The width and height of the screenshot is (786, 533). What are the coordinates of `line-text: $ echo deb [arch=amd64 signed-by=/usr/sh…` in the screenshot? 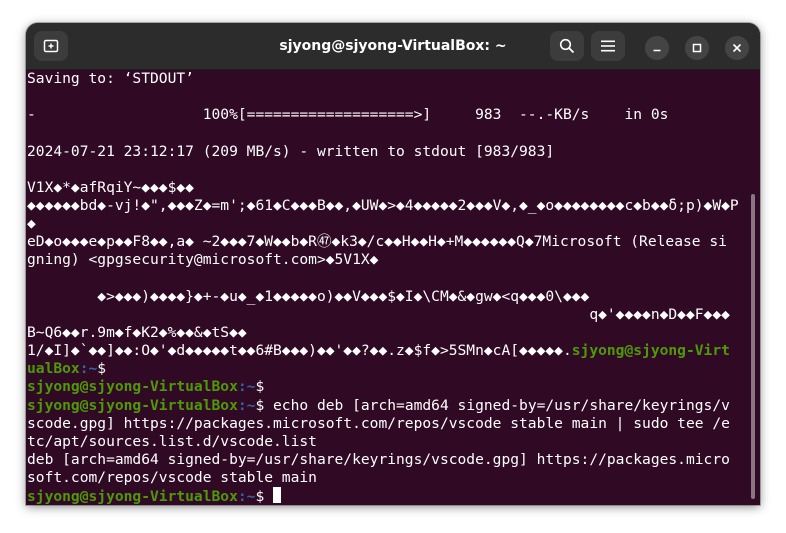 It's located at (492, 405).